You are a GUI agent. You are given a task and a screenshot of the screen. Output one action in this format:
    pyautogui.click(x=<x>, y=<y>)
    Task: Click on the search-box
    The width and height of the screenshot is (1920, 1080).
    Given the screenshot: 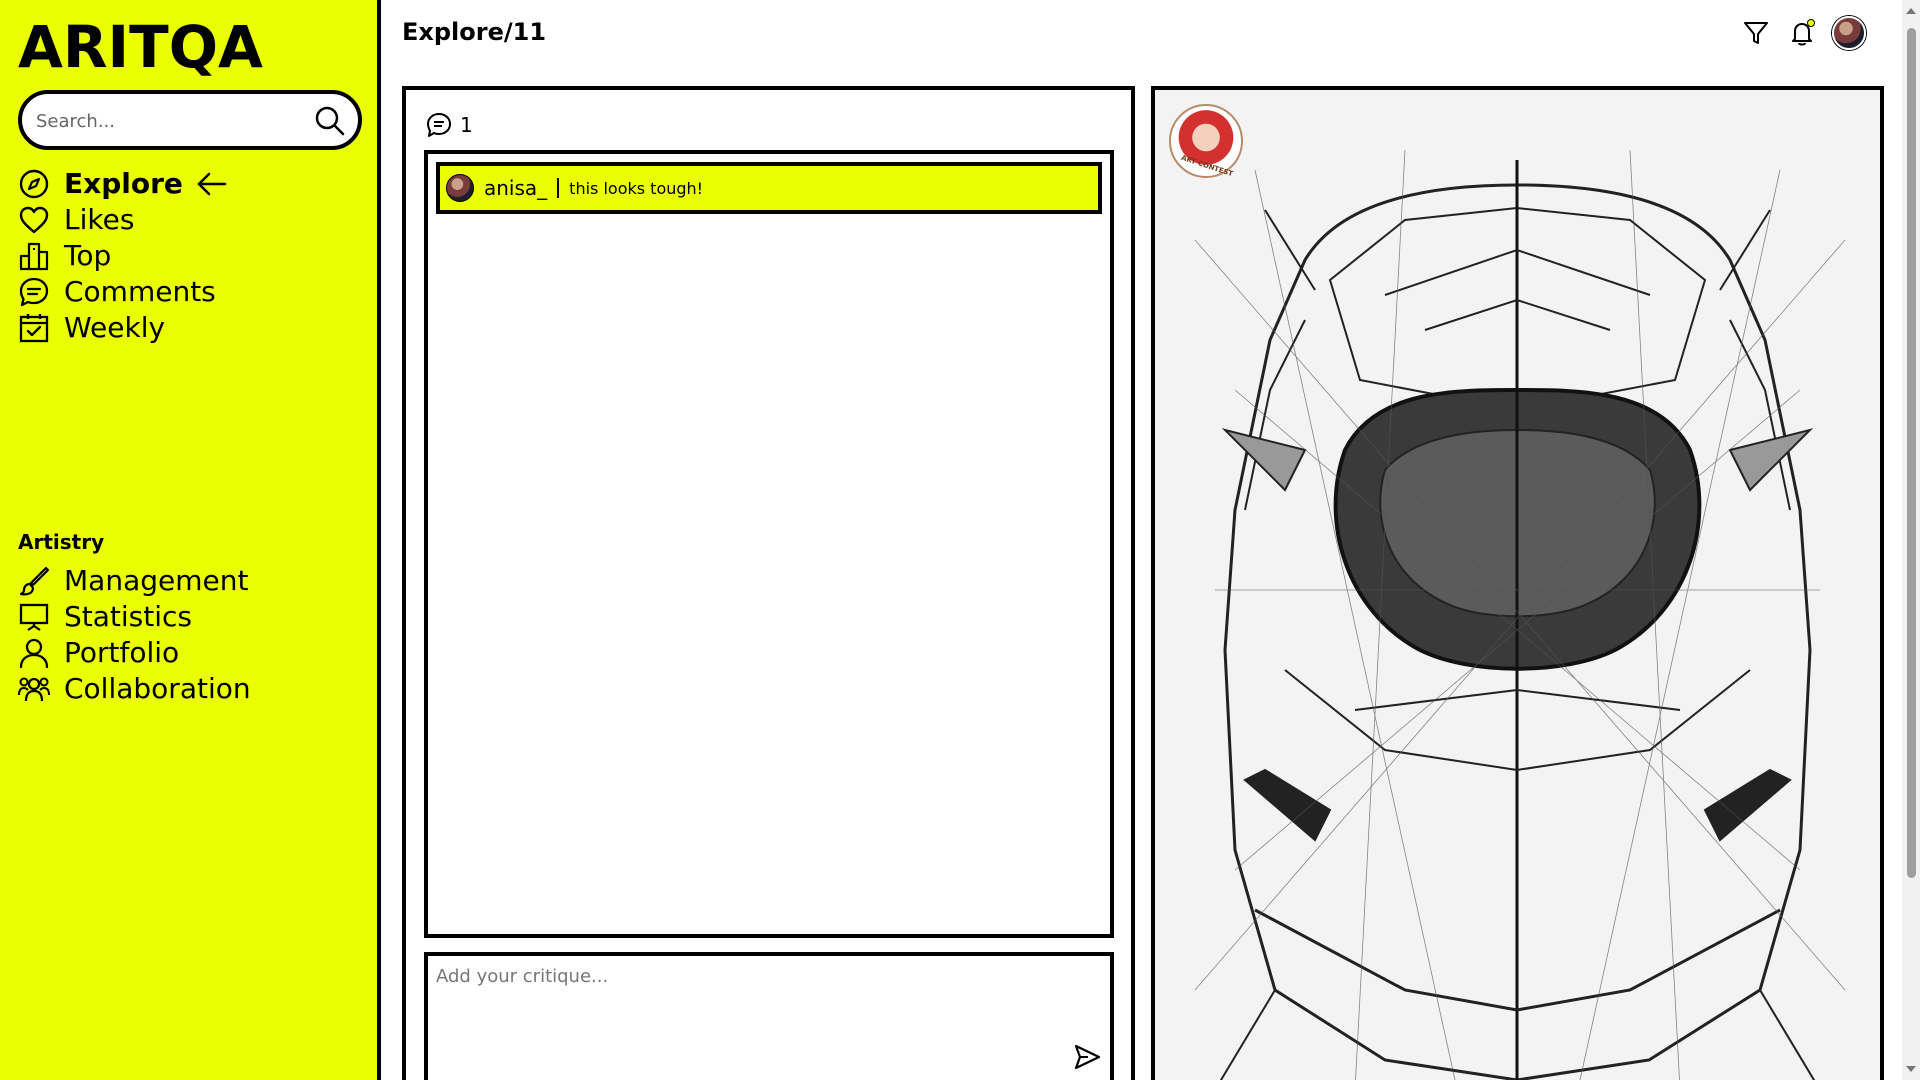 What is the action you would take?
    pyautogui.click(x=190, y=120)
    